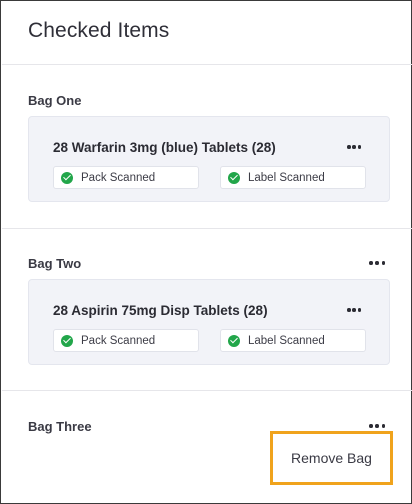 The image size is (412, 504). What do you see at coordinates (164, 147) in the screenshot?
I see `item-title: 28 Warfarin 3mg (blue) Tablets (28)` at bounding box center [164, 147].